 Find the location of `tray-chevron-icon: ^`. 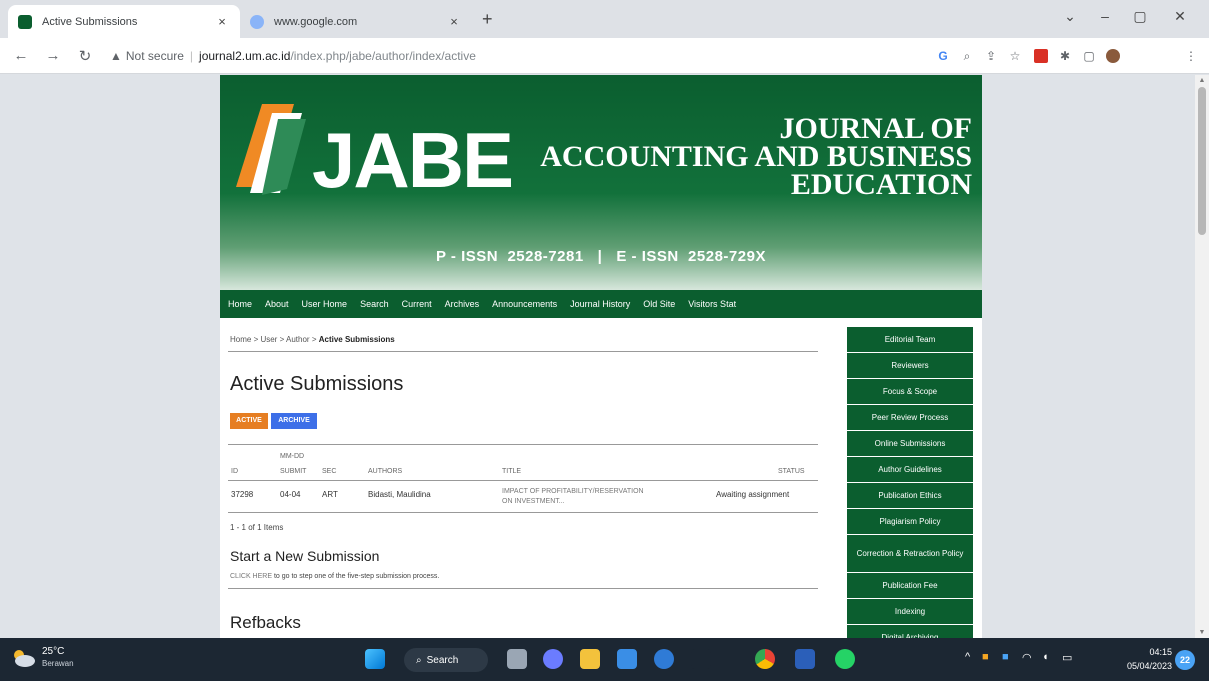

tray-chevron-icon: ^ is located at coordinates (967, 657).